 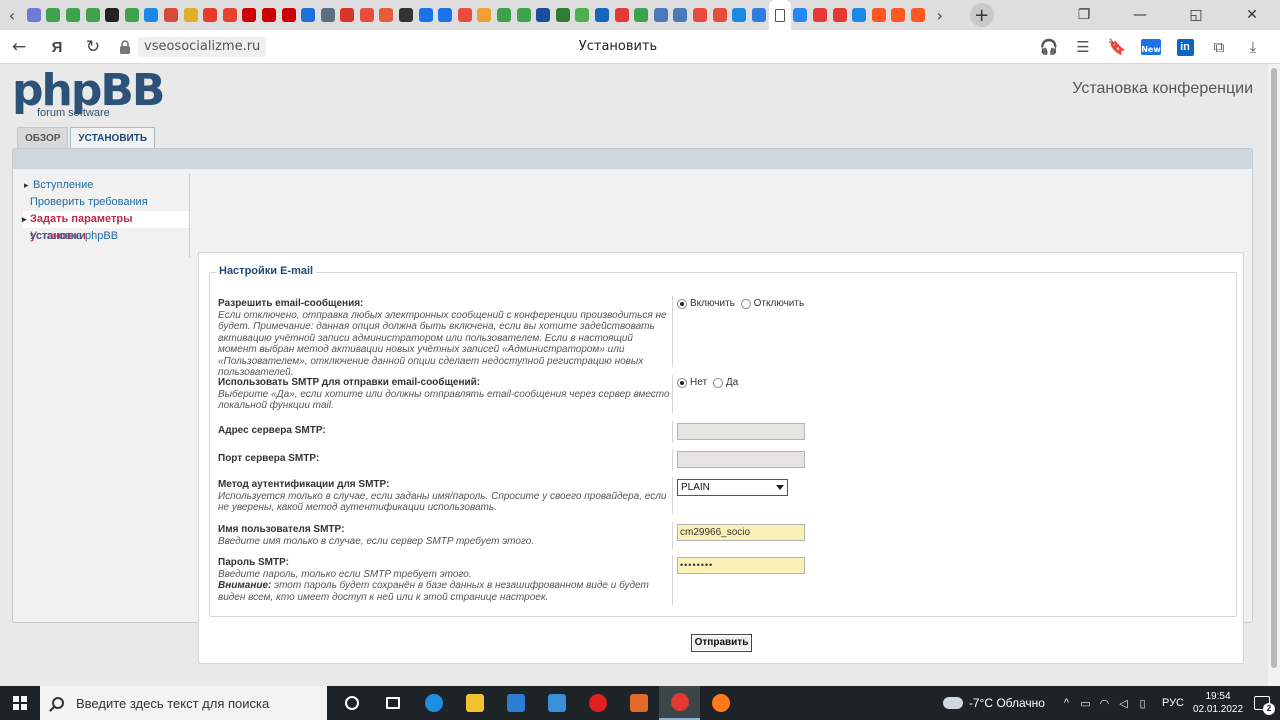 I want to click on active-tab-page-icon, so click(x=779, y=15).